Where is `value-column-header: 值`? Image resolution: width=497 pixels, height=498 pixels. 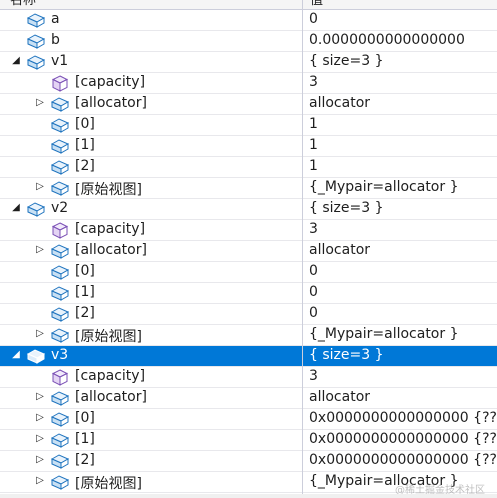
value-column-header: 值 is located at coordinates (316, 4).